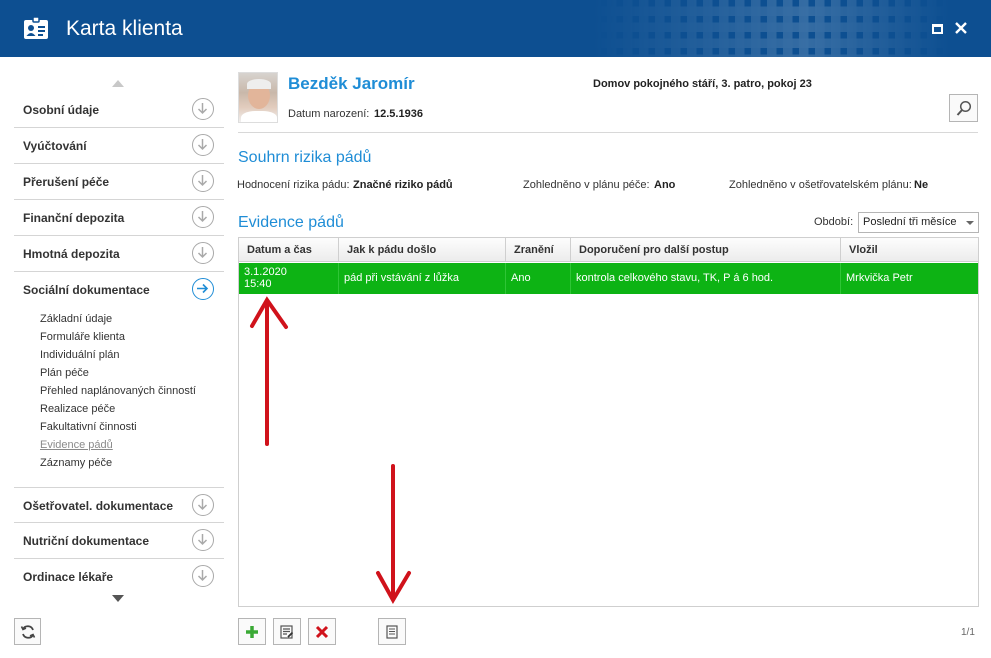  I want to click on delete-button, so click(322, 631).